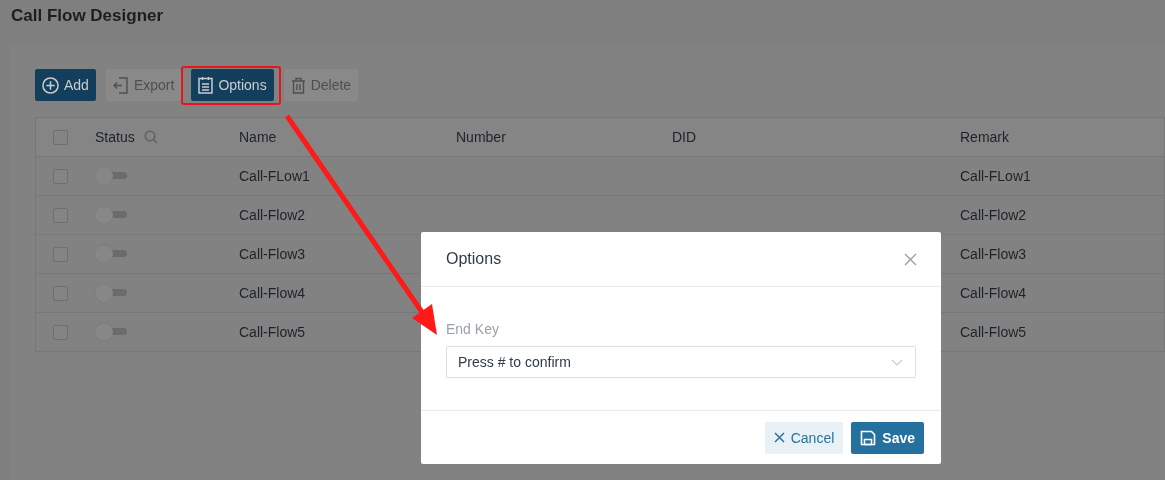 The image size is (1165, 480). I want to click on trash-icon, so click(298, 85).